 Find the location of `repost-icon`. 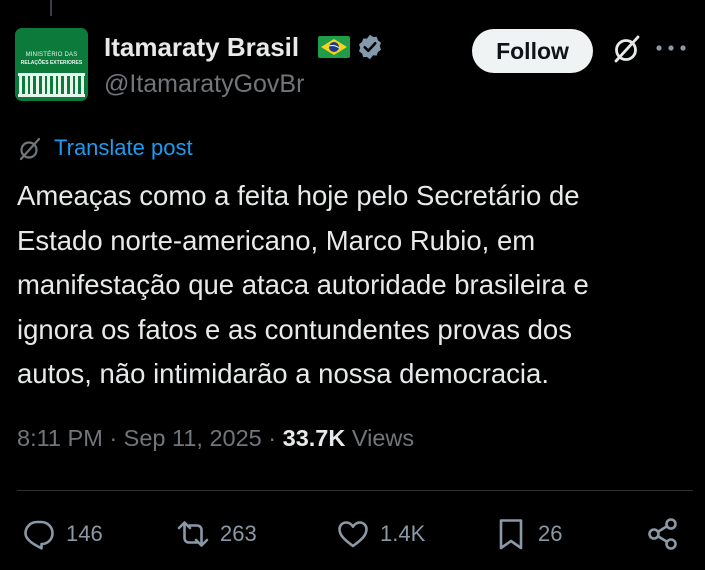

repost-icon is located at coordinates (193, 534).